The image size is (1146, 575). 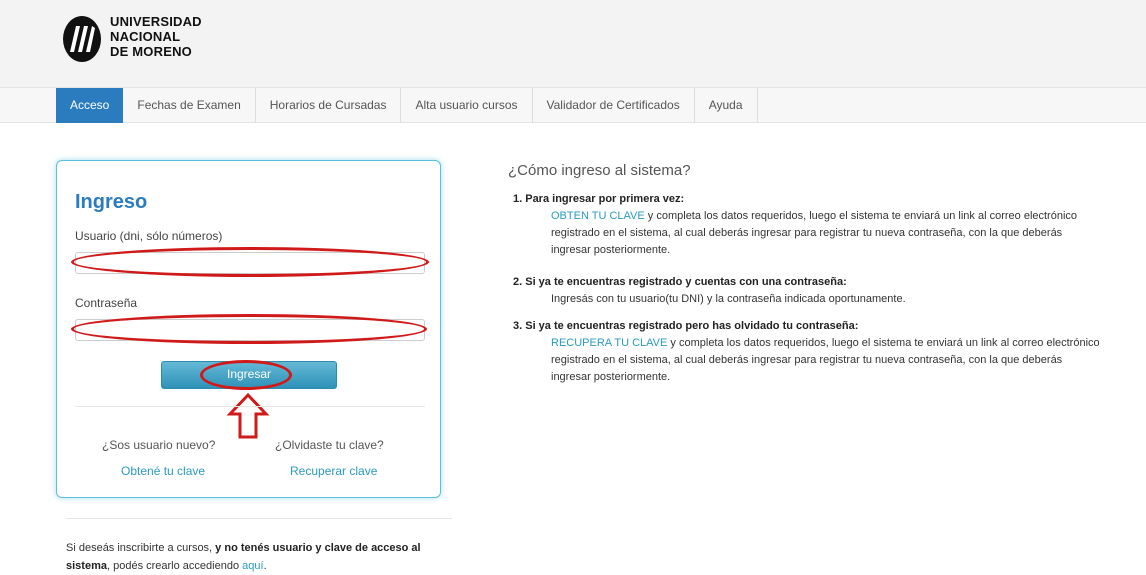 I want to click on nav-tab-ayuda: Ayuda, so click(x=726, y=105).